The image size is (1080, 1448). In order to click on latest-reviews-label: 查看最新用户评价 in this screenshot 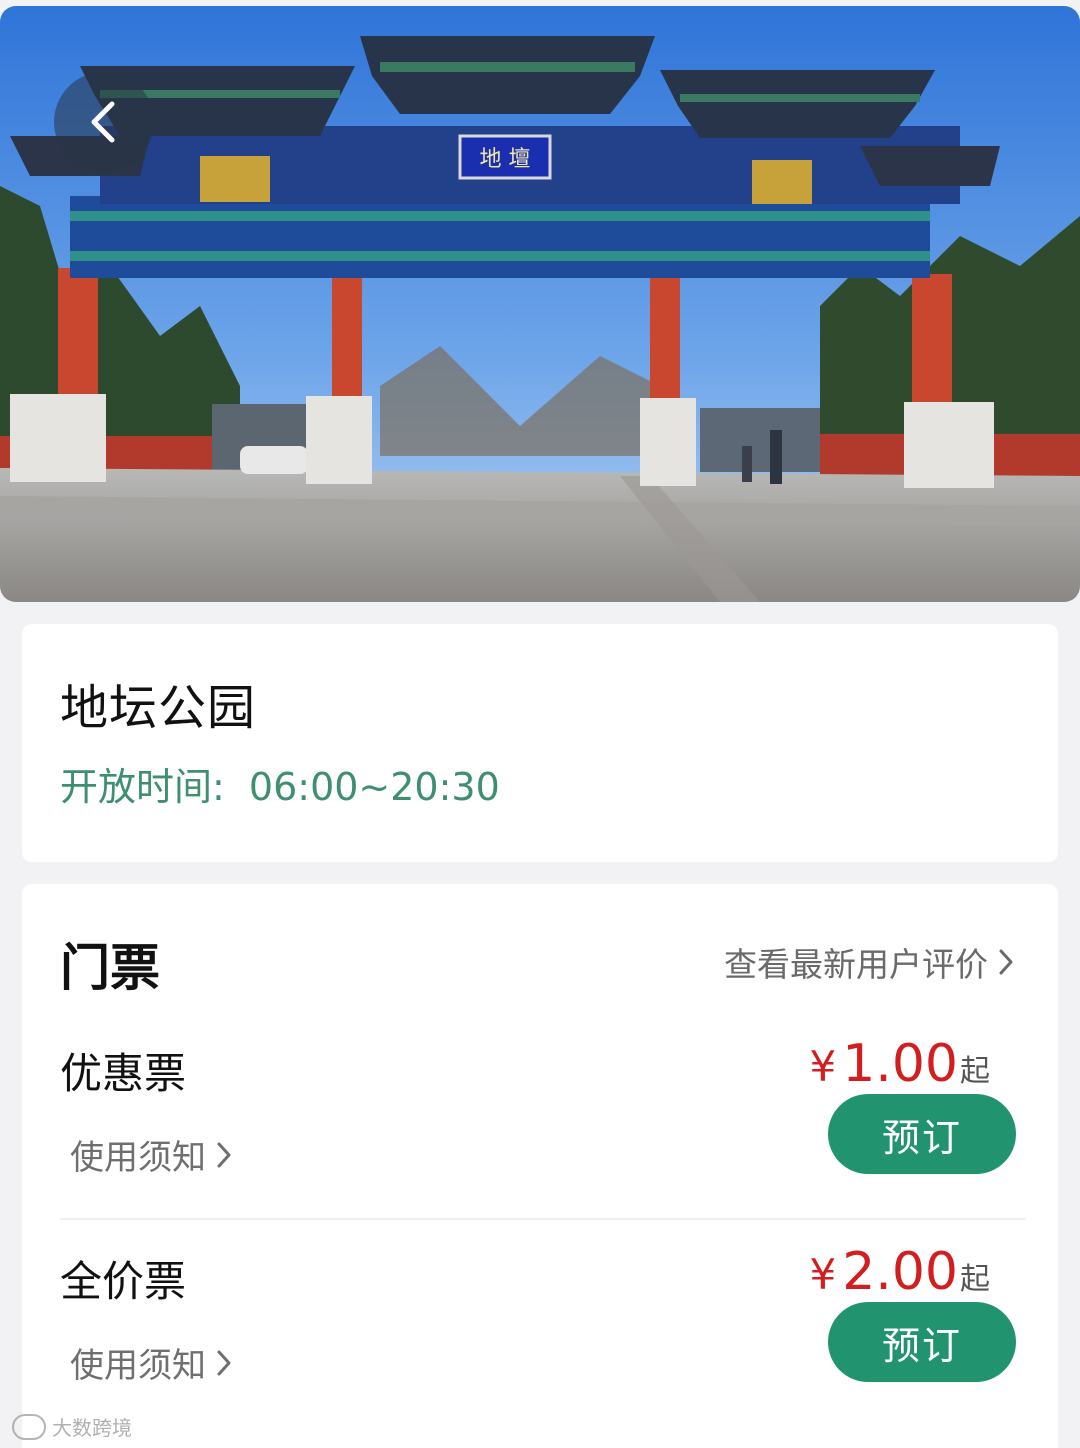, I will do `click(856, 964)`.